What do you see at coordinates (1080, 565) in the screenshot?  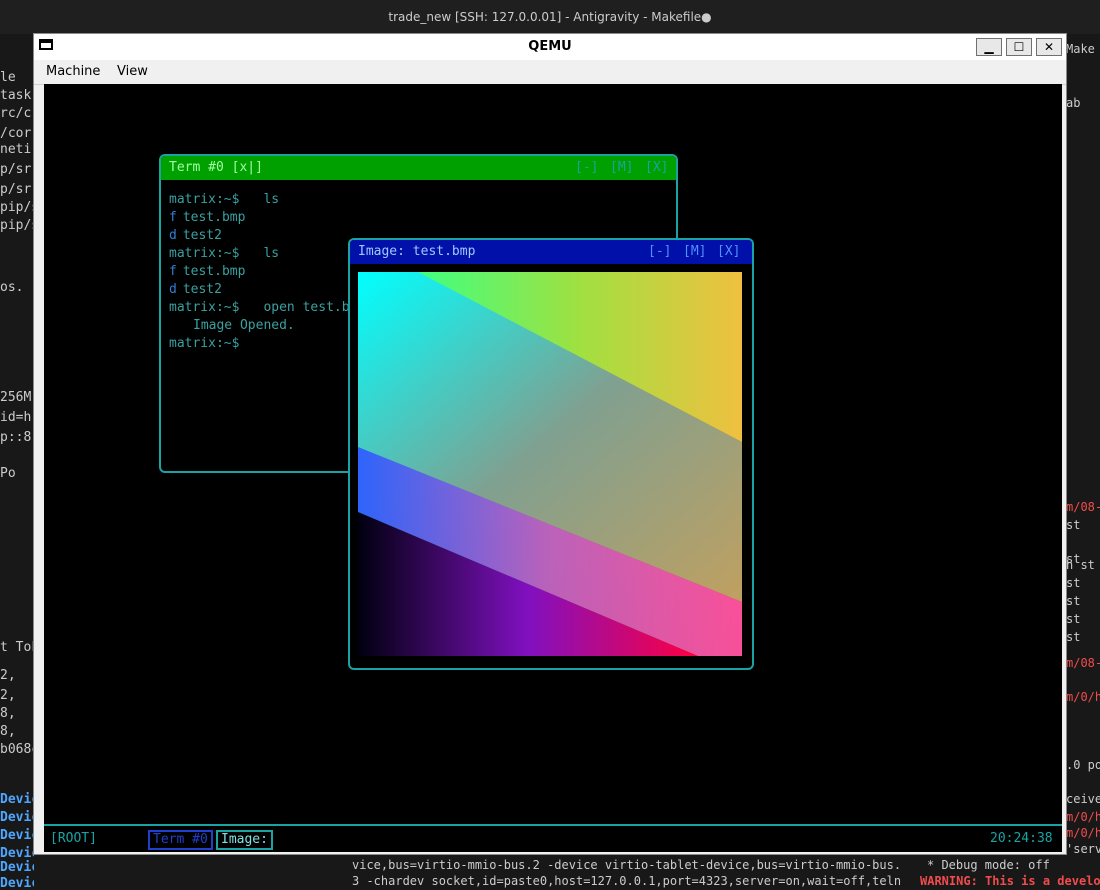 I see `editor-output-fragment: h st` at bounding box center [1080, 565].